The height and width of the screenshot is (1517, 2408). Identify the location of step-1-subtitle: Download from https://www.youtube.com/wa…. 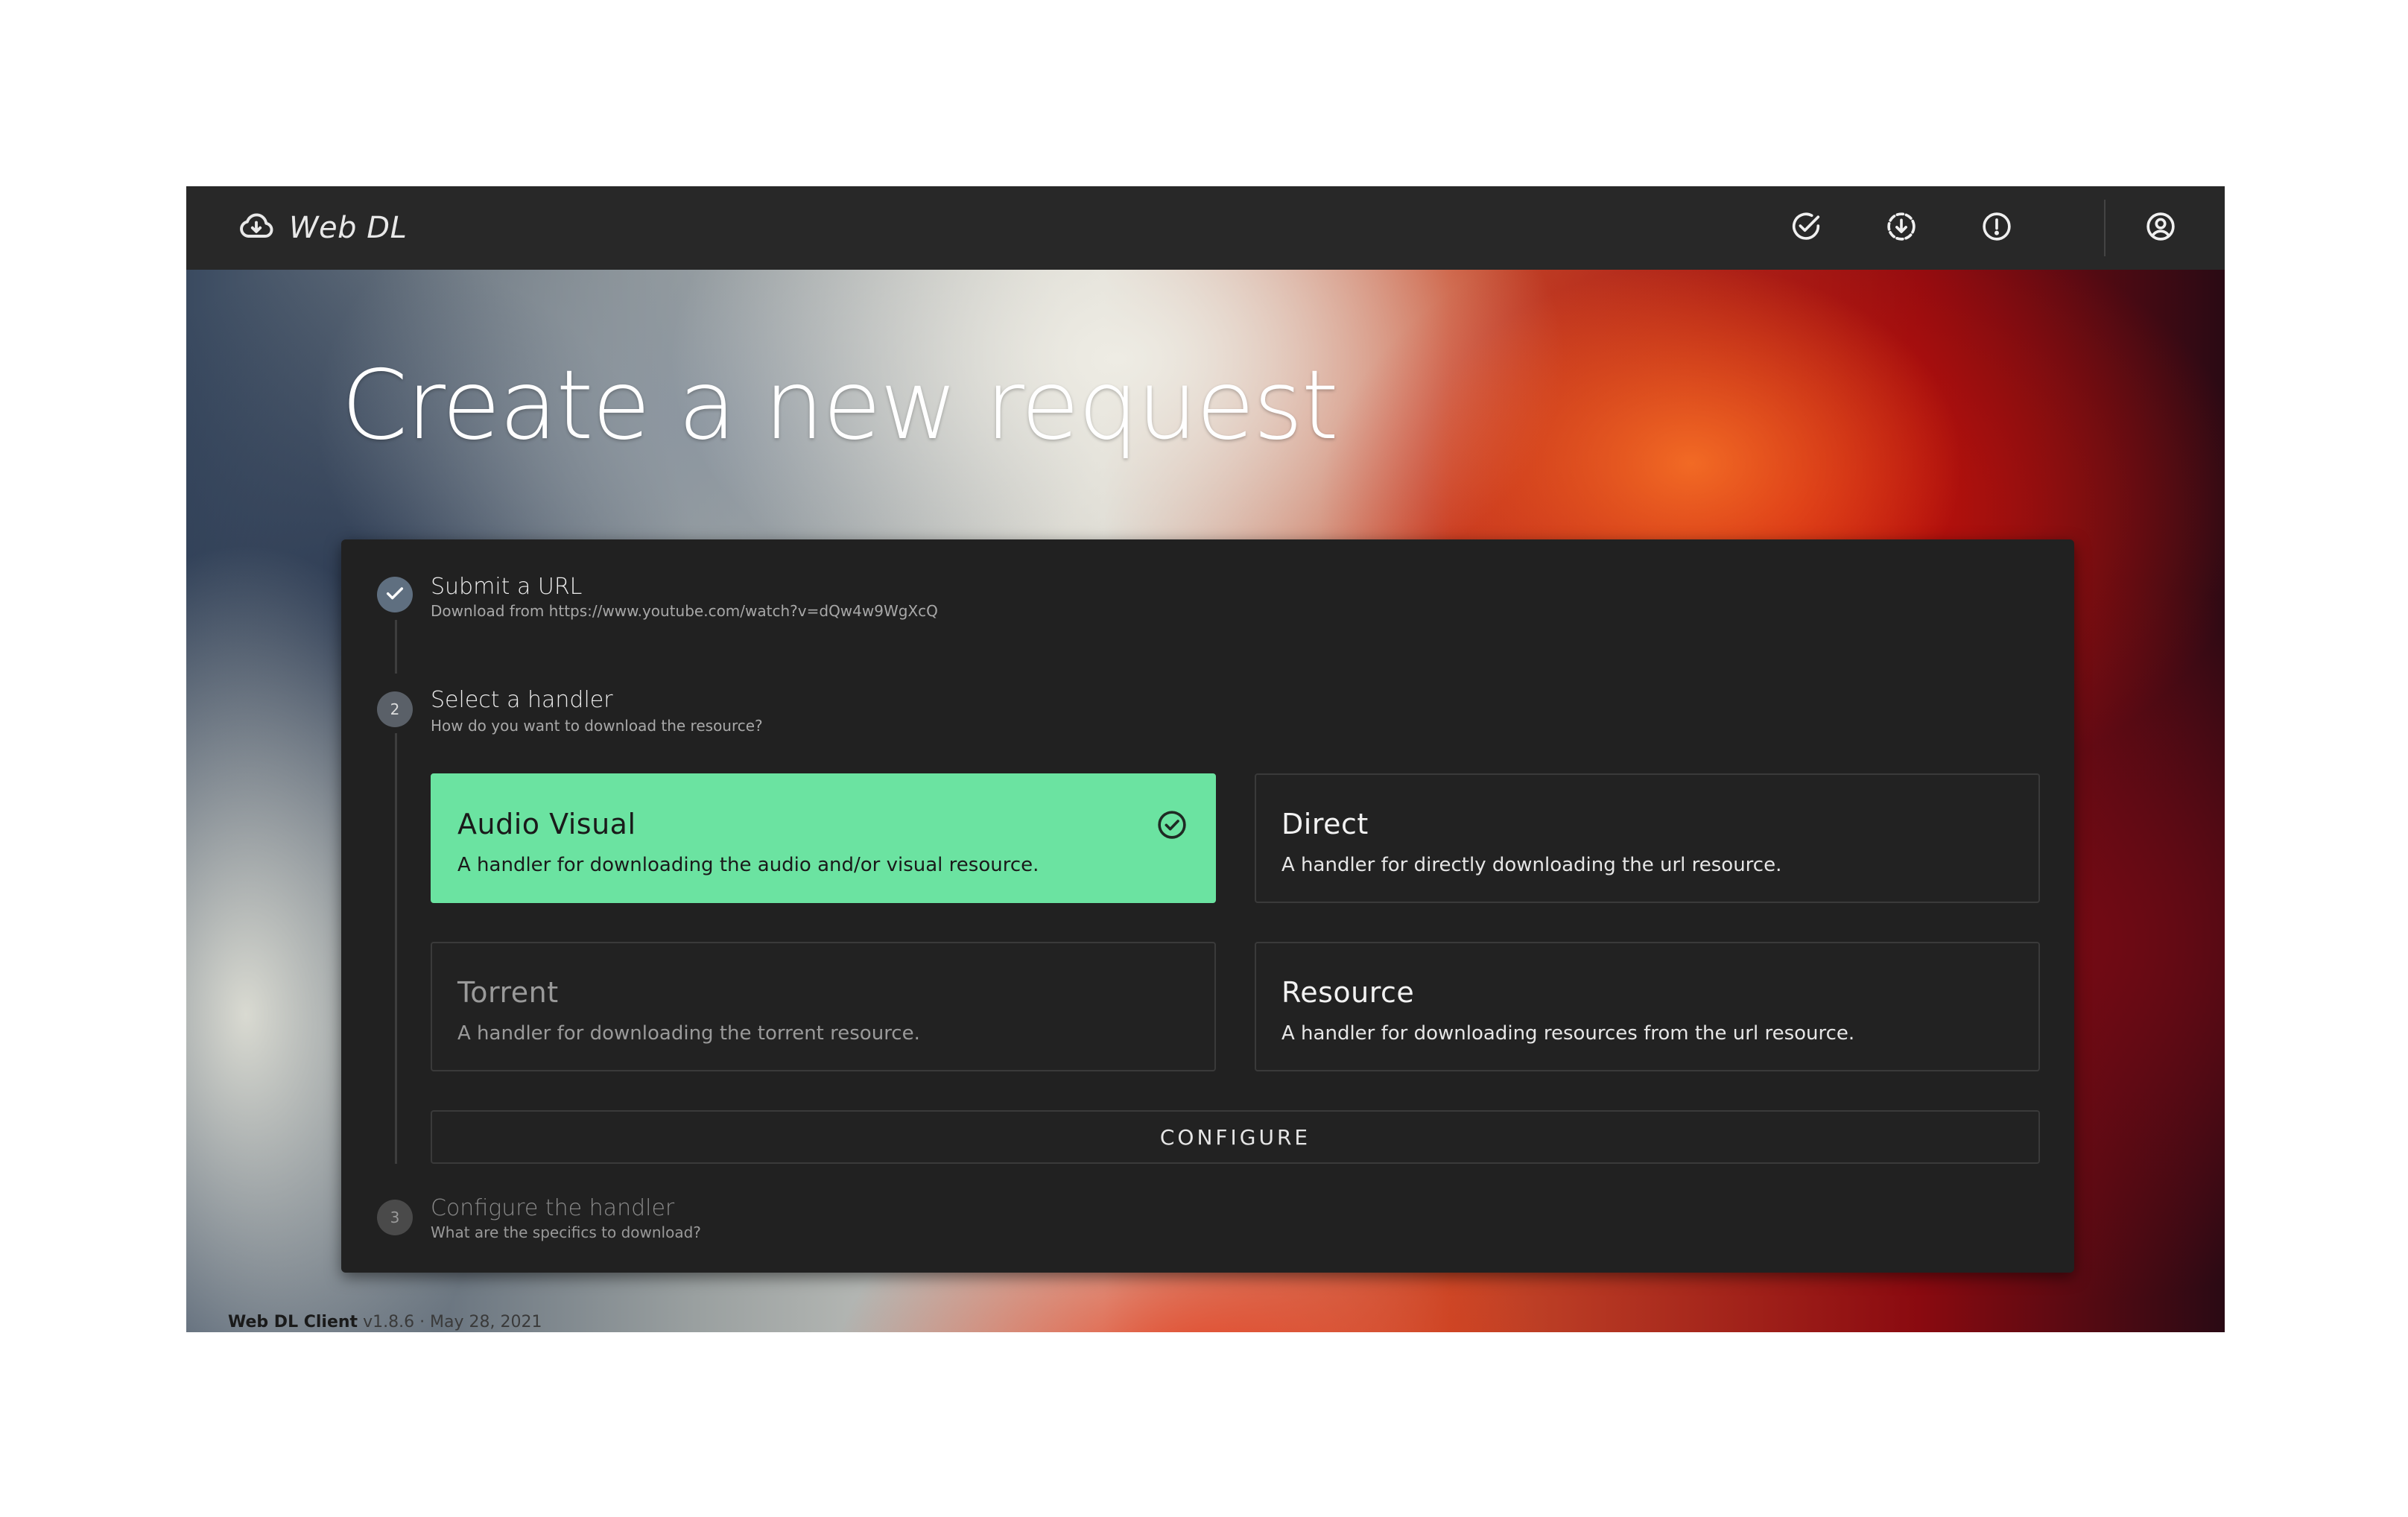
(684, 611).